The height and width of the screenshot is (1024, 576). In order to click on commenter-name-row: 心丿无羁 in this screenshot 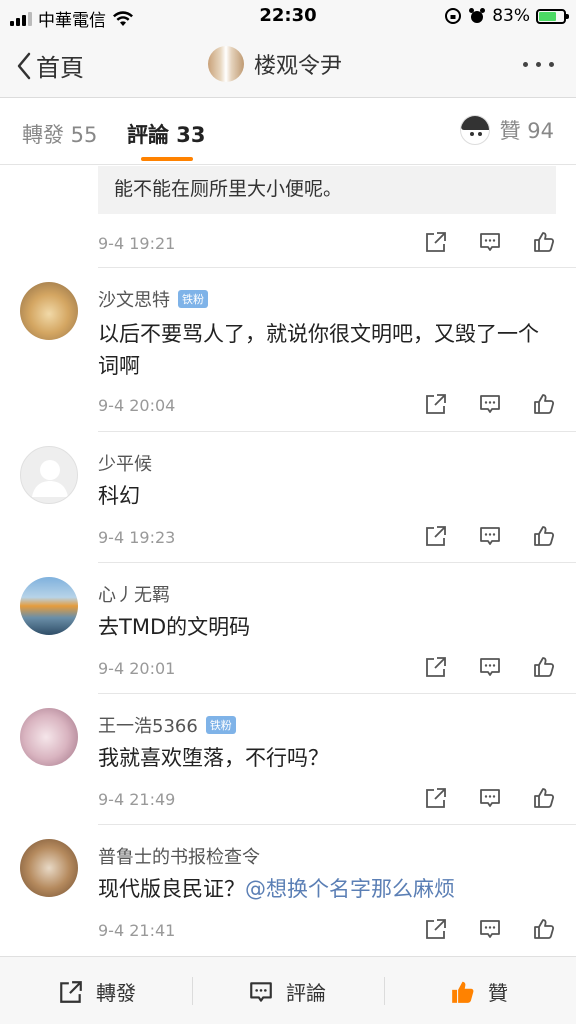, I will do `click(134, 594)`.